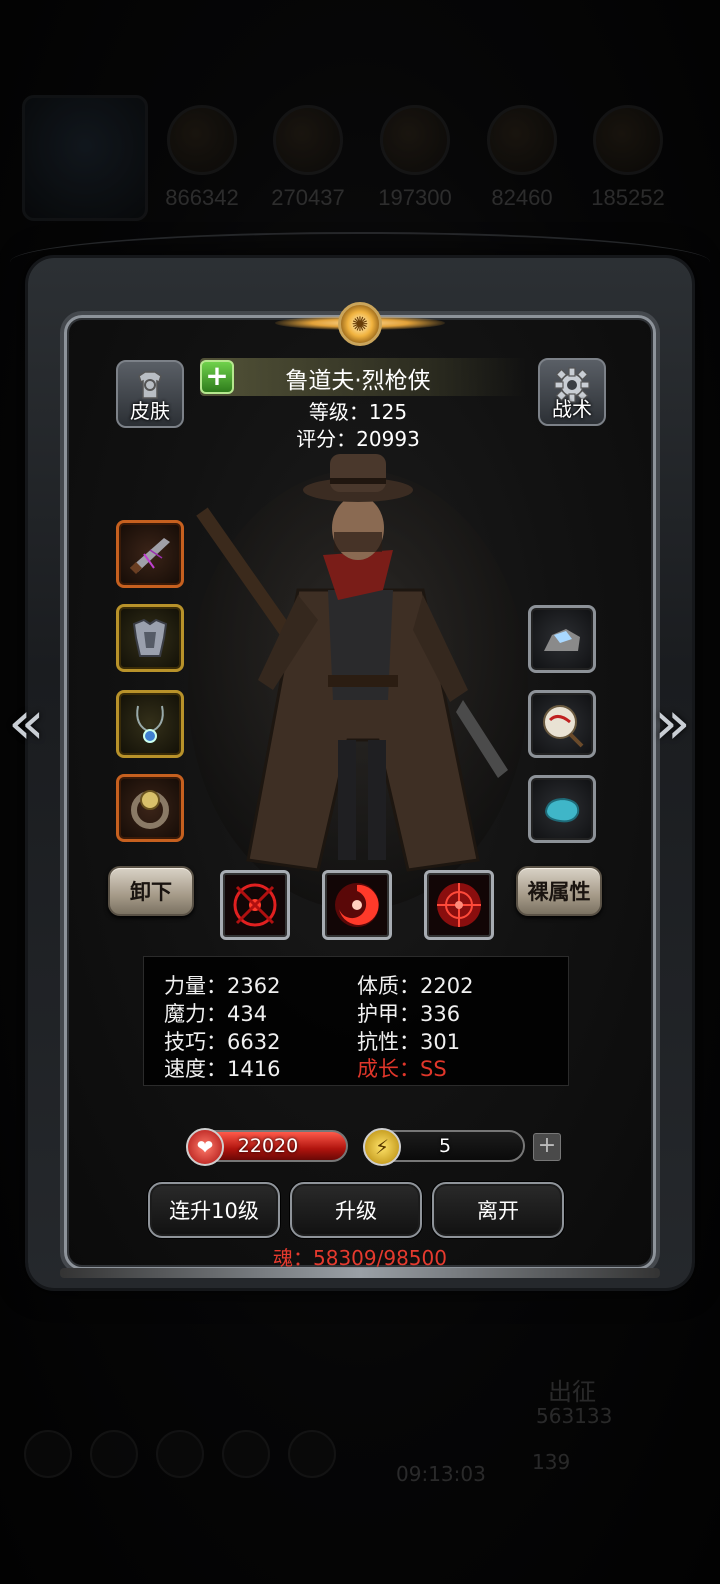 The height and width of the screenshot is (1584, 720). I want to click on unequip-button: 卸下, so click(151, 891).